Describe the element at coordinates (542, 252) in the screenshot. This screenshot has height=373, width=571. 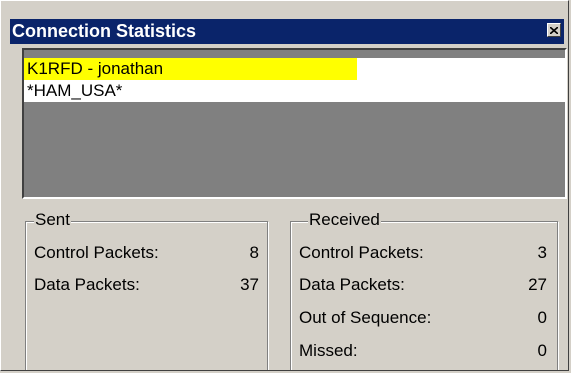
I see `stat-value: 3` at that location.